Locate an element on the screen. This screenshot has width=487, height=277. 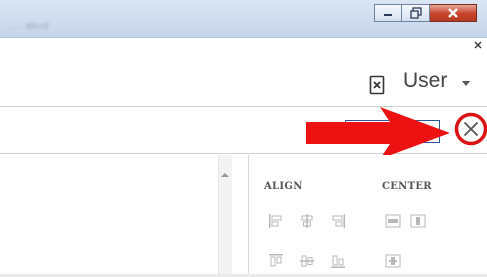
minimize-icon is located at coordinates (388, 15).